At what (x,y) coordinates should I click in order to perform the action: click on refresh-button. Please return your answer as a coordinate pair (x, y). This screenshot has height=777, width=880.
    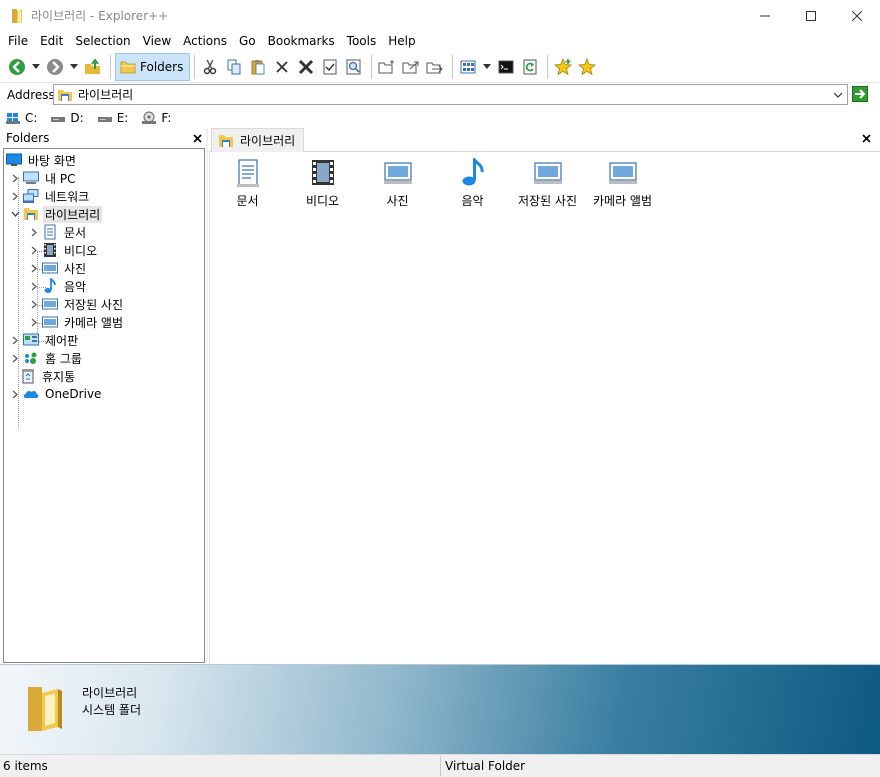
    Looking at the image, I should click on (530, 67).